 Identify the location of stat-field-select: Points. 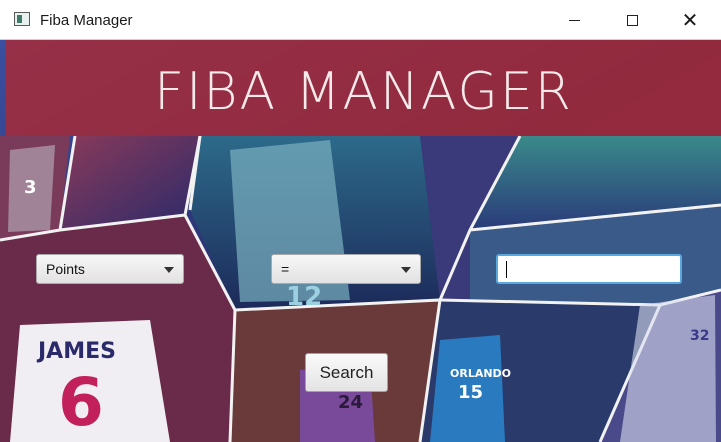
(110, 269).